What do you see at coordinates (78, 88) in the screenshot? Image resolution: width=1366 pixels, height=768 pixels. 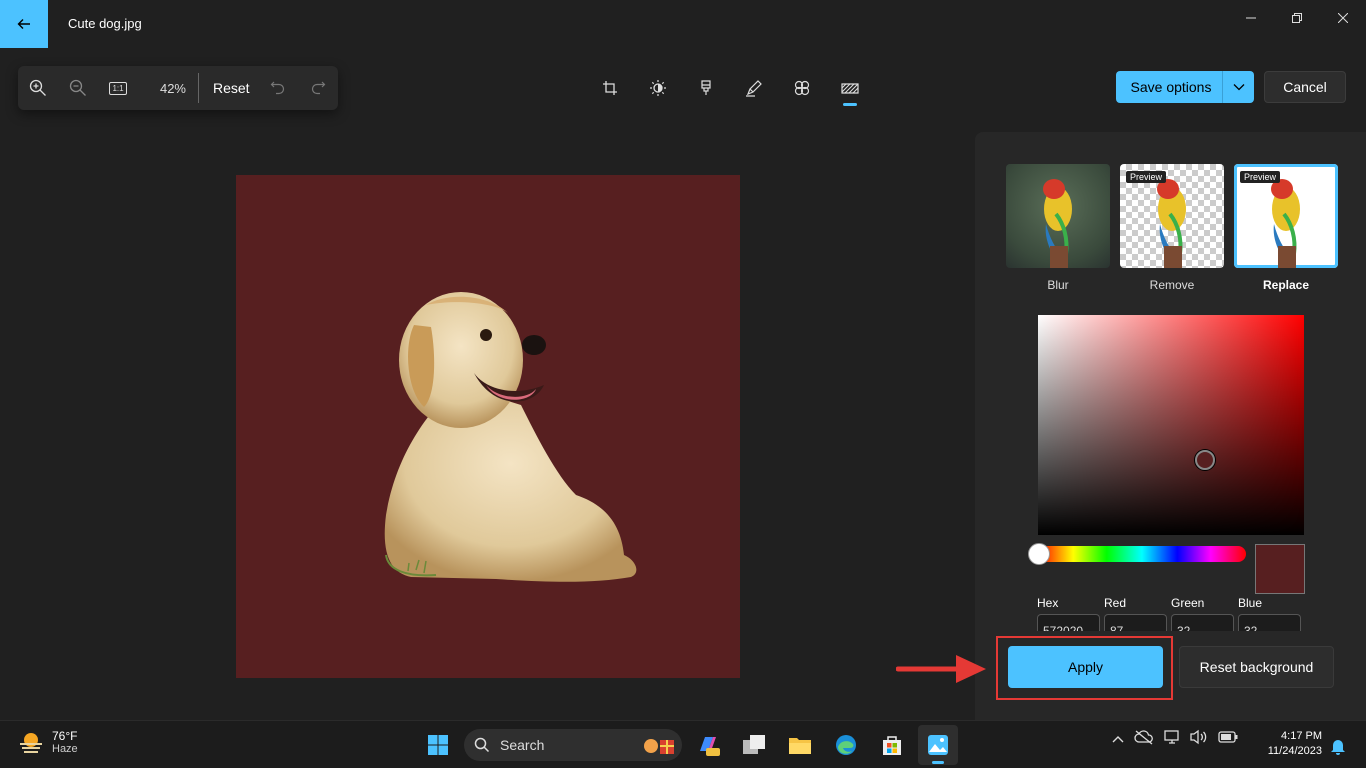 I see `zoom-out-button` at bounding box center [78, 88].